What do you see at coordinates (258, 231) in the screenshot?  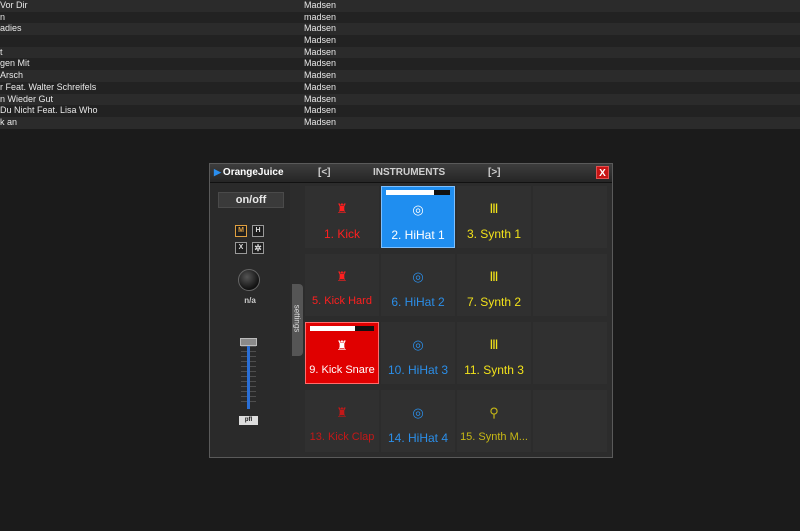 I see `mode-h-button: H` at bounding box center [258, 231].